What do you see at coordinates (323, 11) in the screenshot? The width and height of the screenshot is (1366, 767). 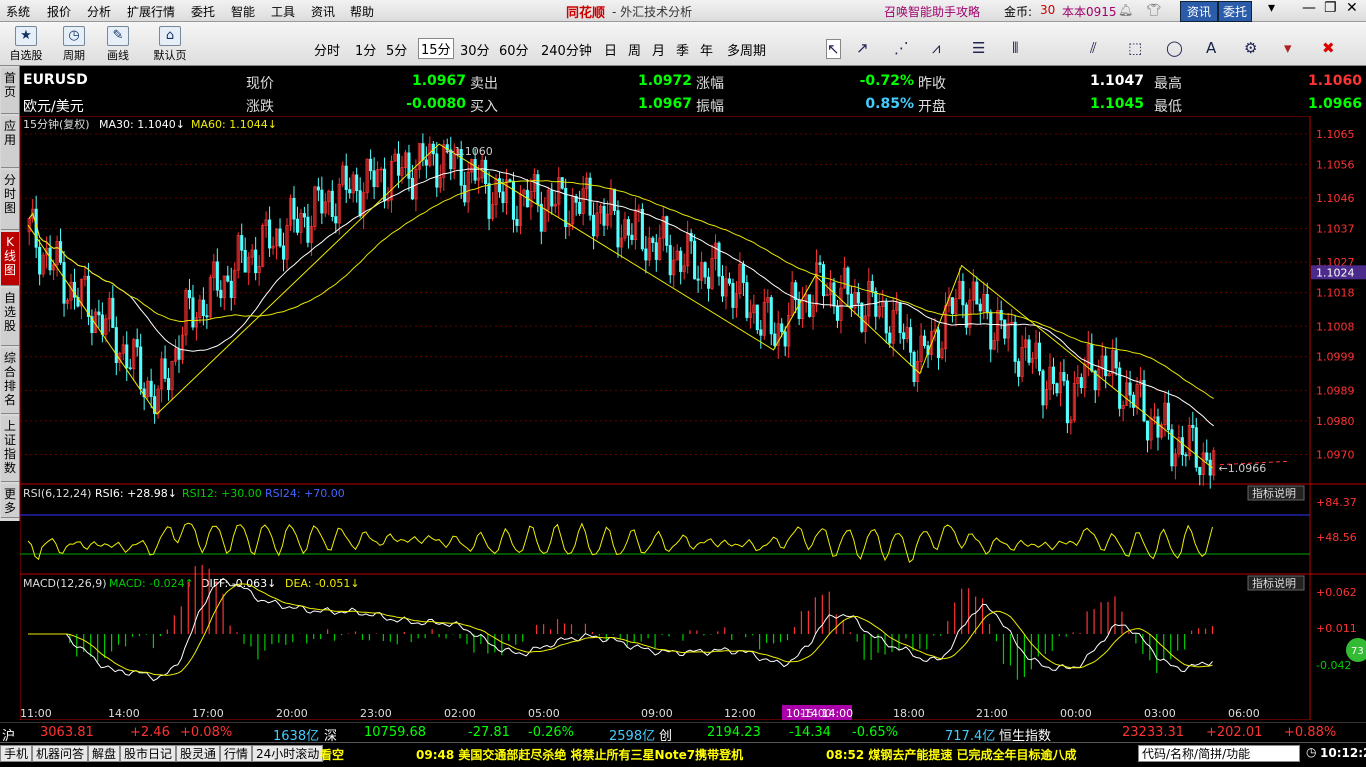 I see `menu-info: 资讯` at bounding box center [323, 11].